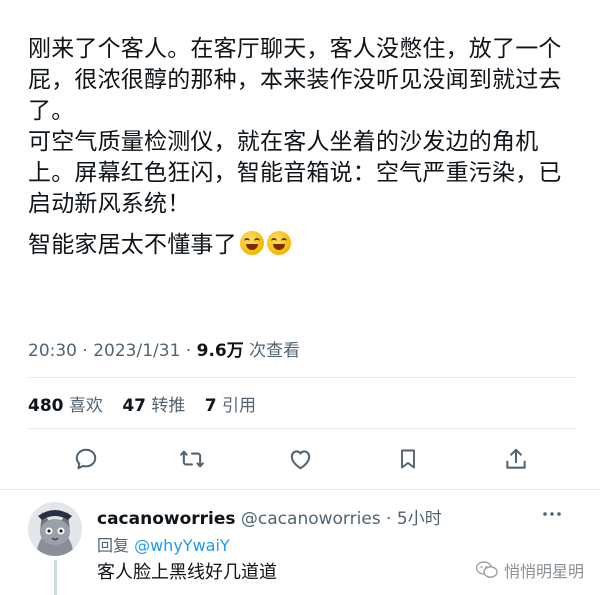 This screenshot has height=595, width=600. Describe the element at coordinates (166, 519) in the screenshot. I see `reply-display-name: cacanoworries` at that location.